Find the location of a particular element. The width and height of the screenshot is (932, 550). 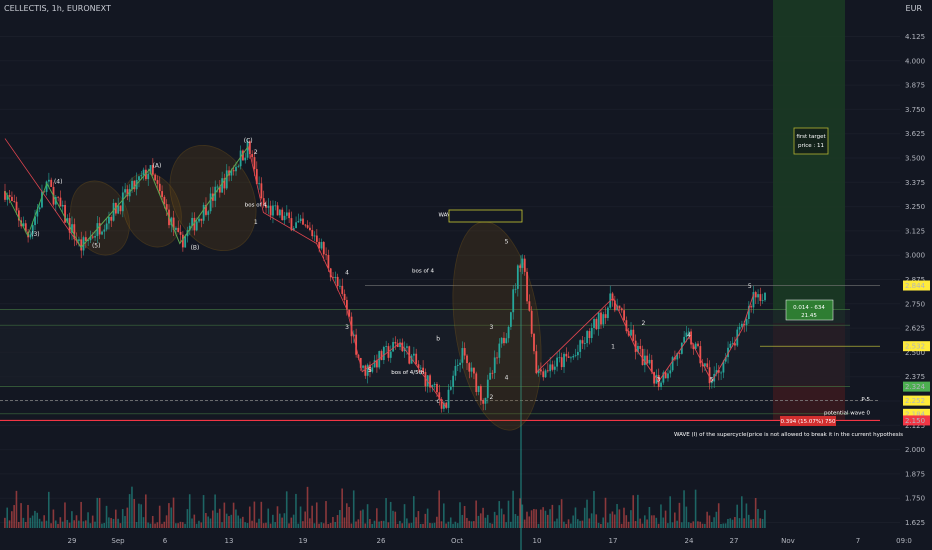

y-tick-label: 3.000 is located at coordinates (915, 256).